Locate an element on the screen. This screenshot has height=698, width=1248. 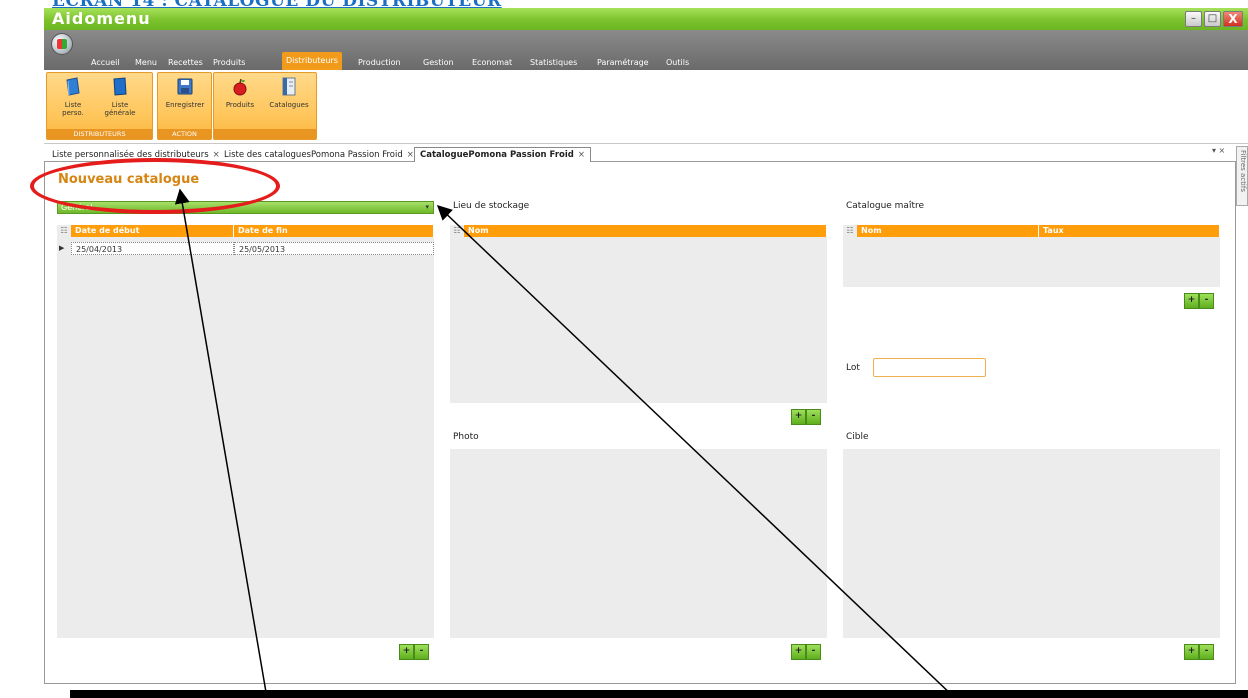
bottom-bar is located at coordinates (659, 694).